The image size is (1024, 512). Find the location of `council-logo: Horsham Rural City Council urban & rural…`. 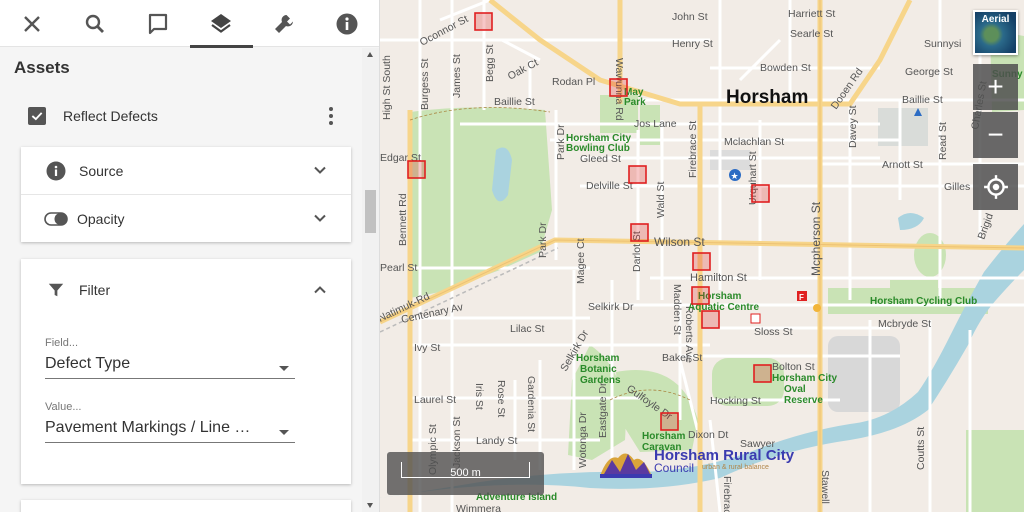

council-logo: Horsham Rural City Council urban & rural… is located at coordinates (703, 462).